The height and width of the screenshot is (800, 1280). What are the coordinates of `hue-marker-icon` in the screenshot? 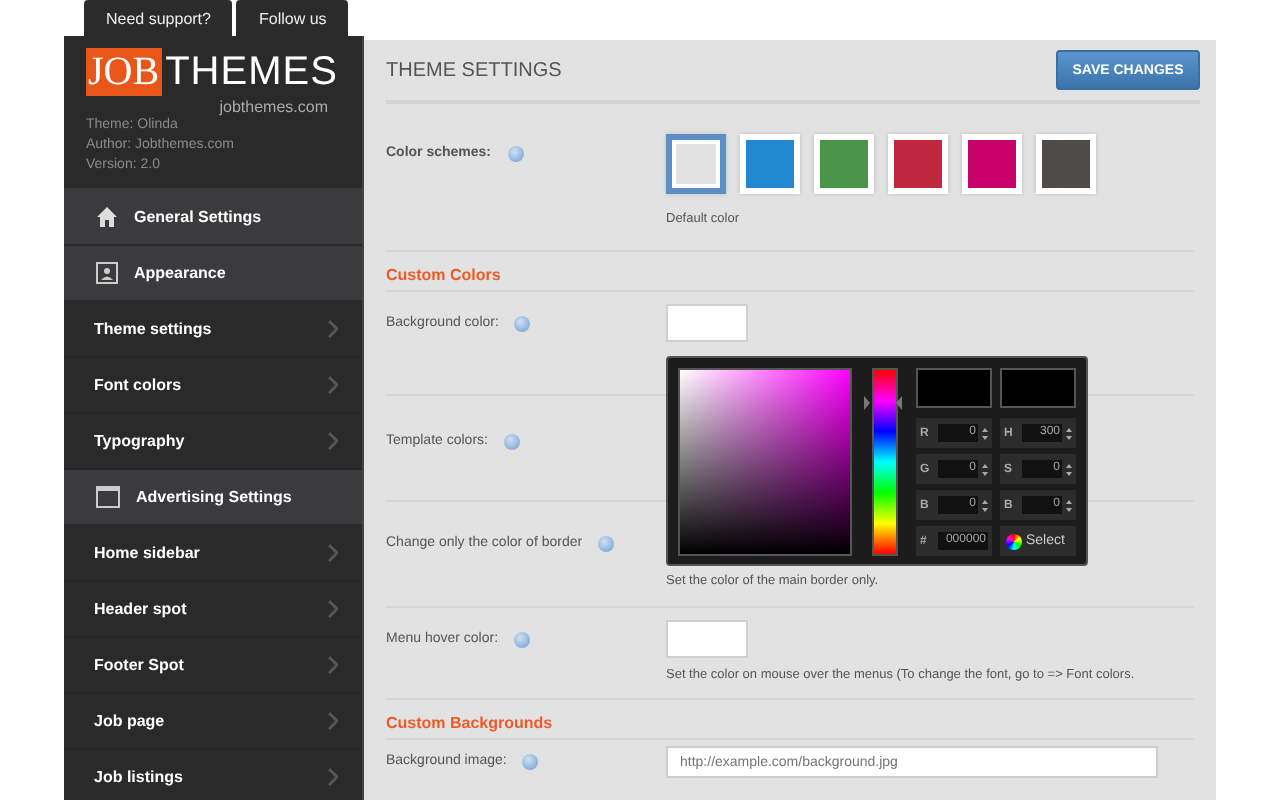 It's located at (882, 402).